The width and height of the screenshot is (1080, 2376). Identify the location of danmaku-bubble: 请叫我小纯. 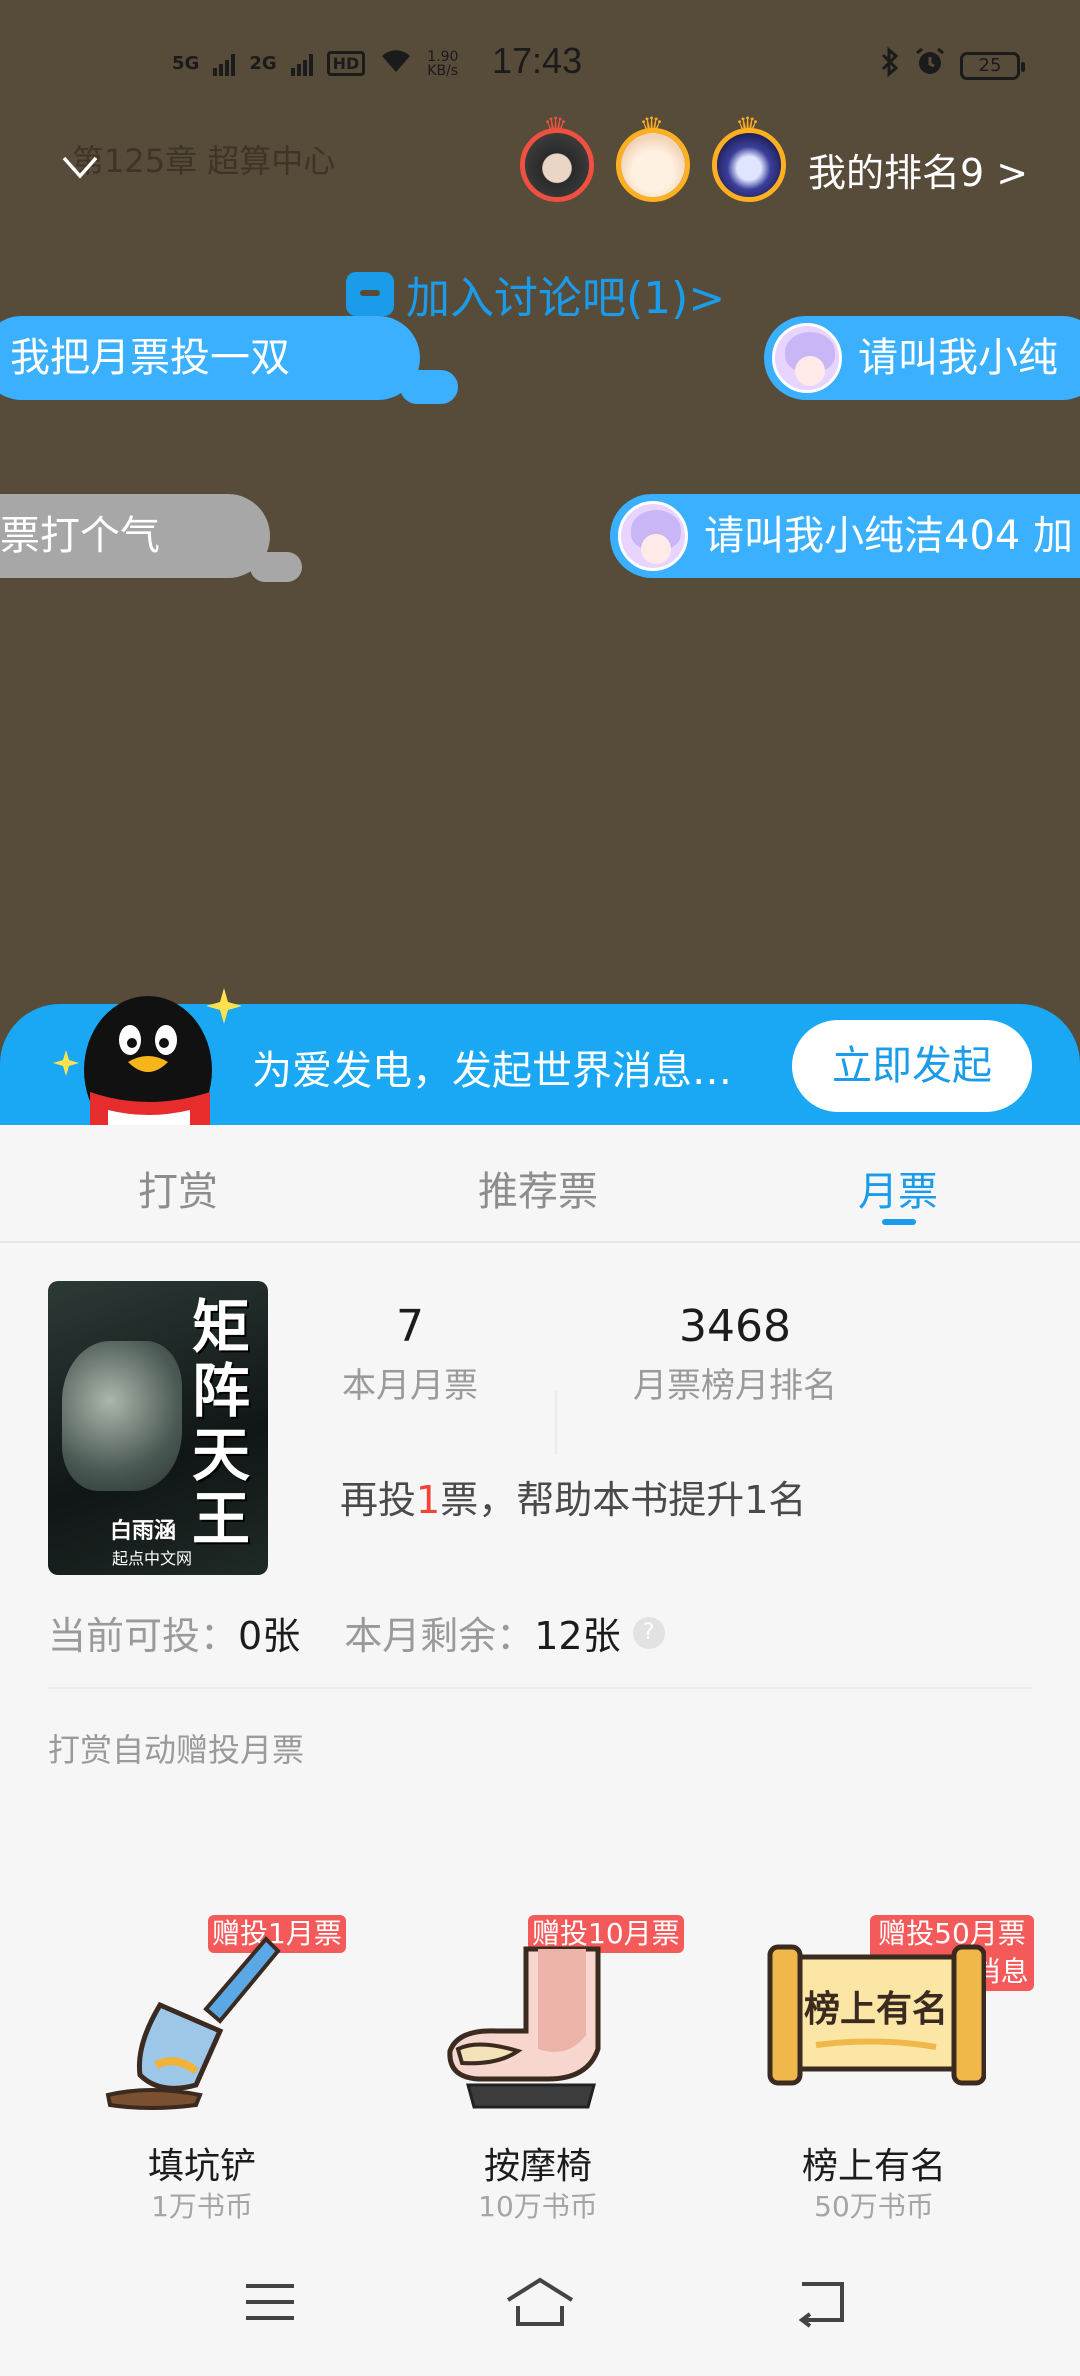
(922, 358).